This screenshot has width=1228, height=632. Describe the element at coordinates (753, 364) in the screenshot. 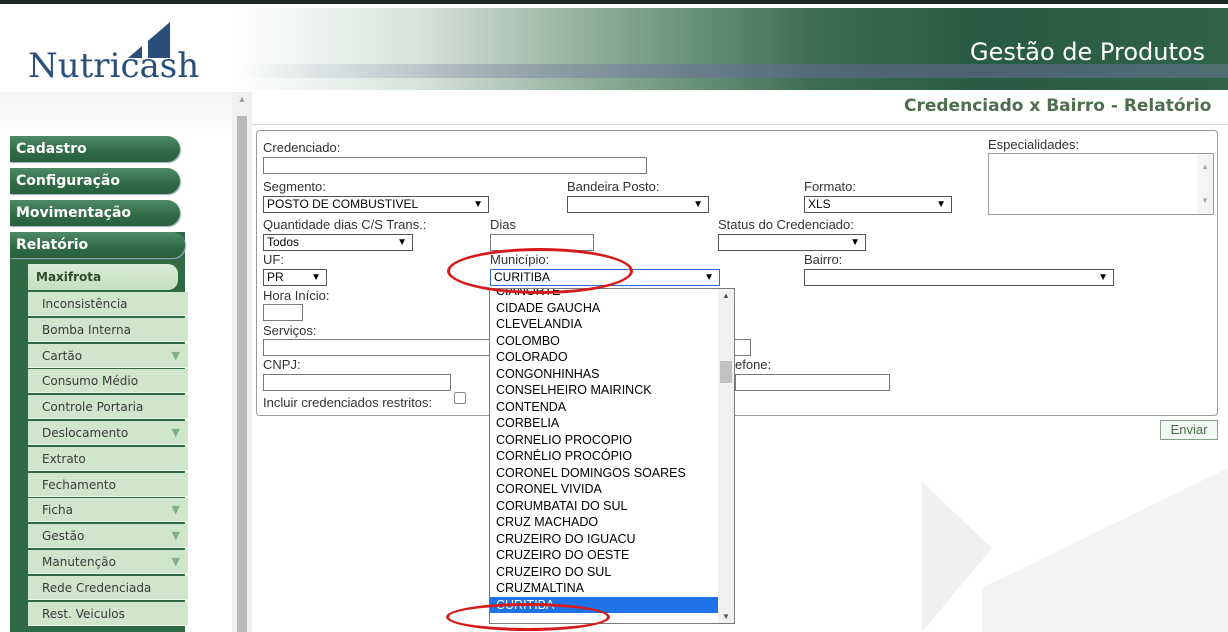

I see `telefone-label: efone:` at that location.